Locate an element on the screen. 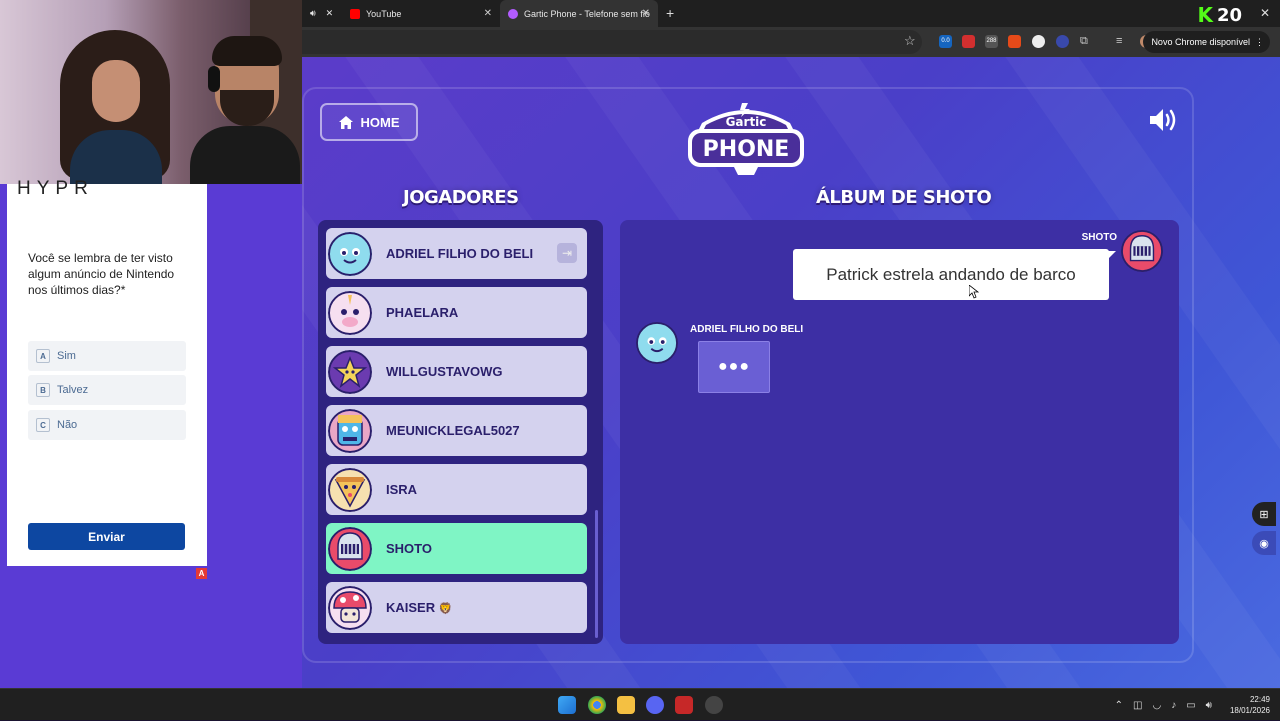  tab-label: Gartic Phone - Telefone sem fio is located at coordinates (587, 13).